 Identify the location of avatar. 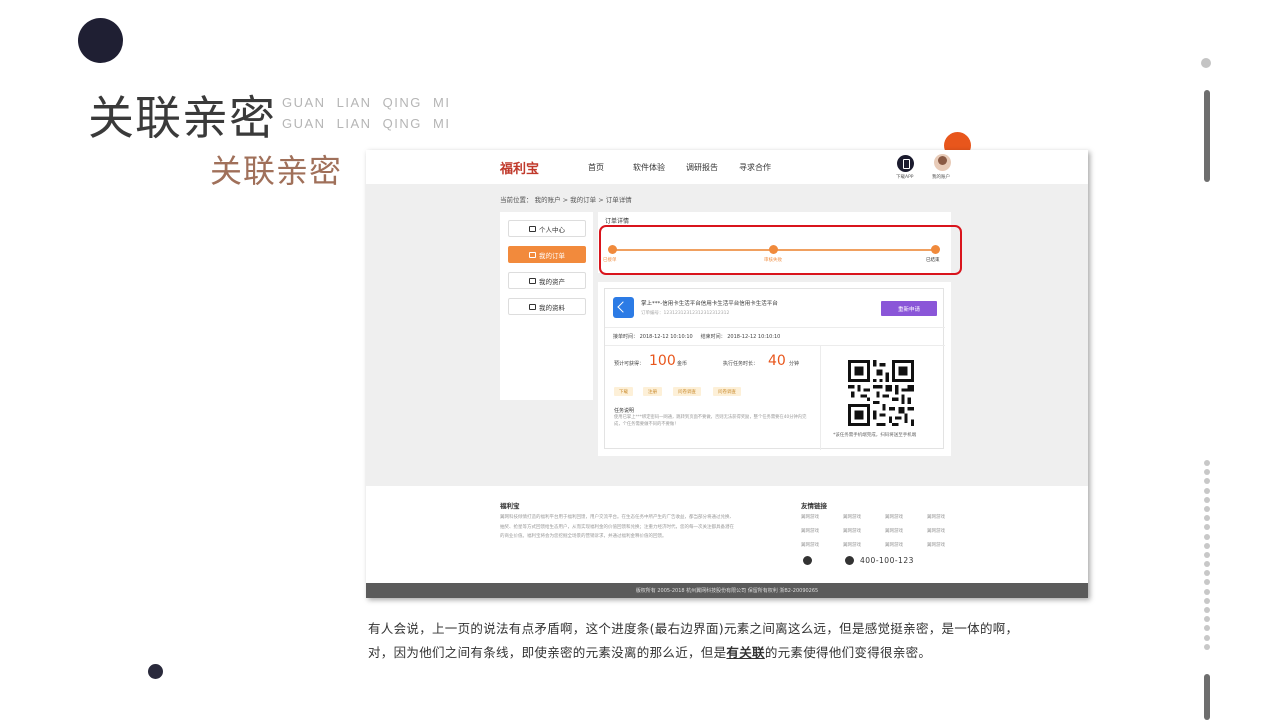
(942, 162).